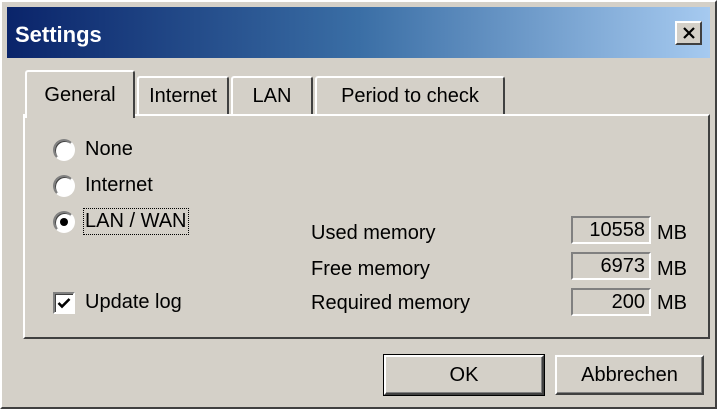  I want to click on tab-lan-label: LAN, so click(272, 95).